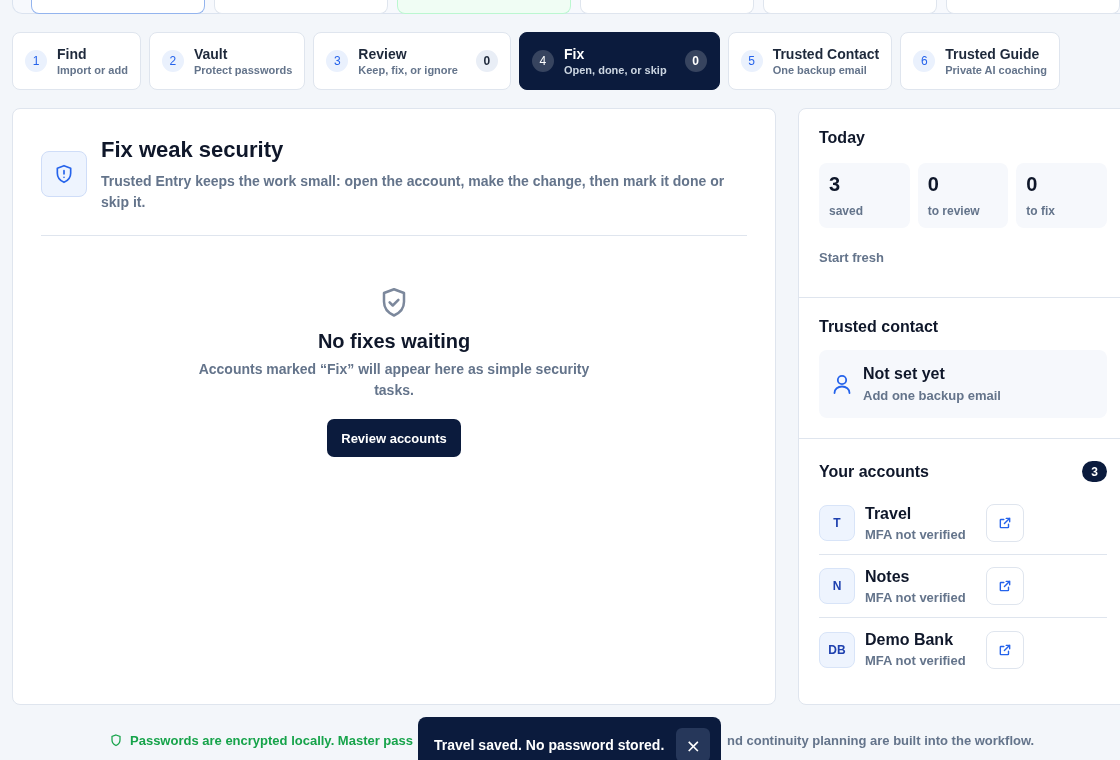 Image resolution: width=1120 pixels, height=760 pixels. I want to click on panel-title: Fix weak security, so click(193, 150).